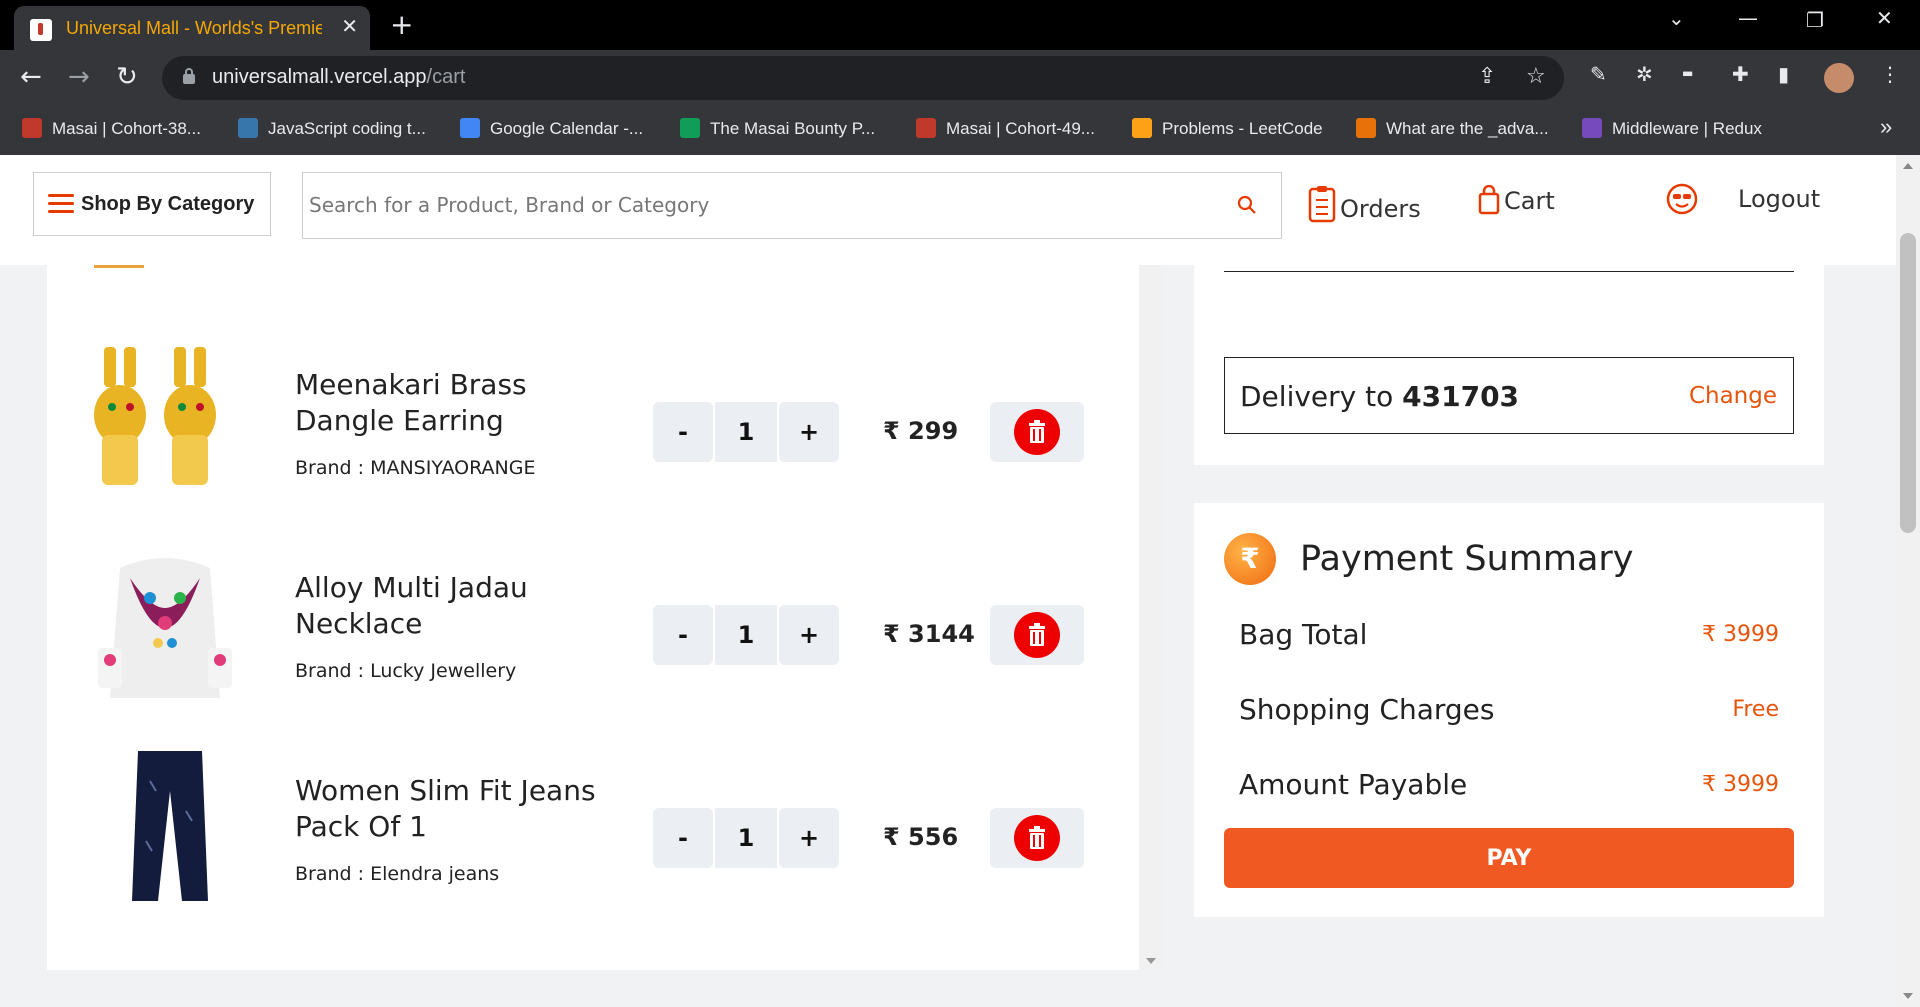 The image size is (1920, 1007). What do you see at coordinates (41, 30) in the screenshot?
I see `site-favicon-icon` at bounding box center [41, 30].